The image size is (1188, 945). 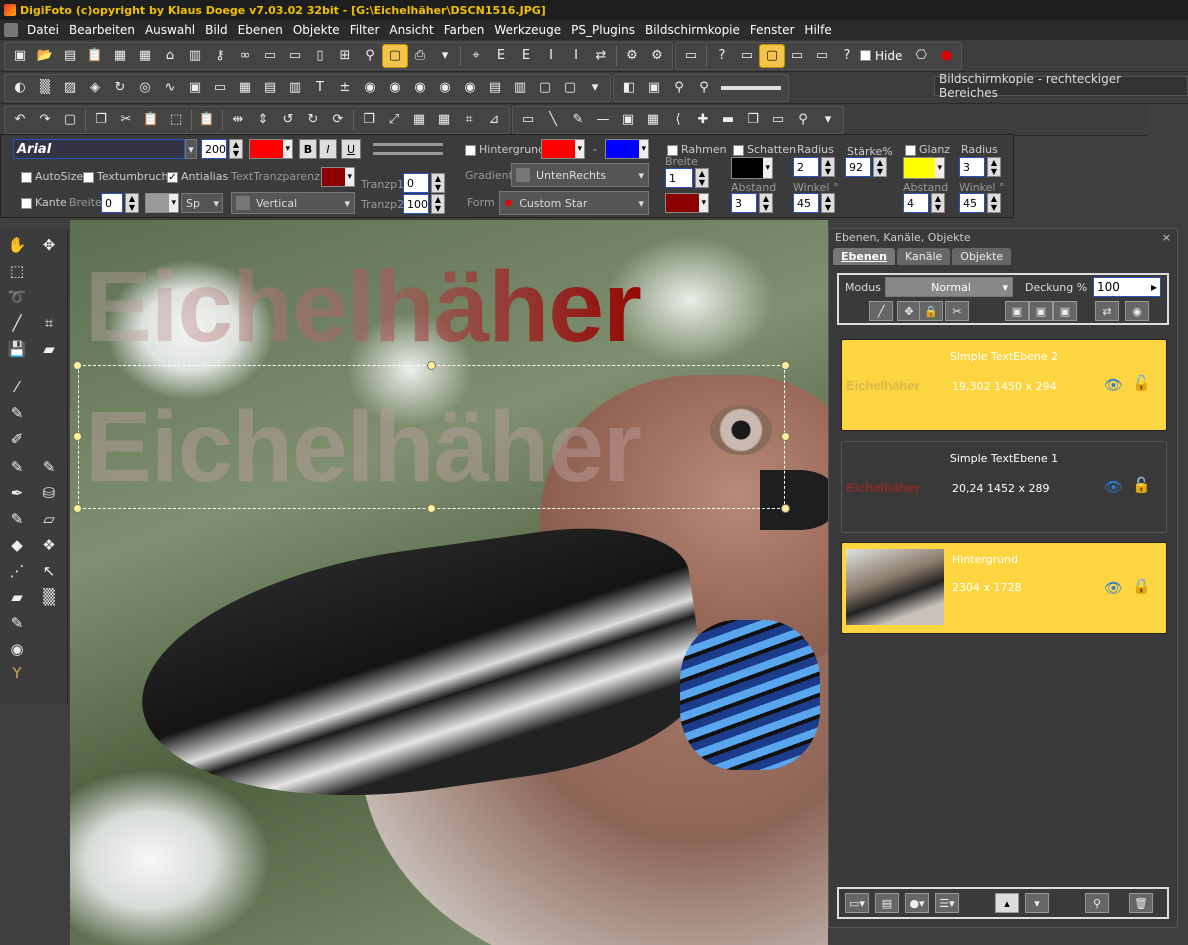 I want to click on redeye-tool-icon: ◉, so click(x=17, y=649).